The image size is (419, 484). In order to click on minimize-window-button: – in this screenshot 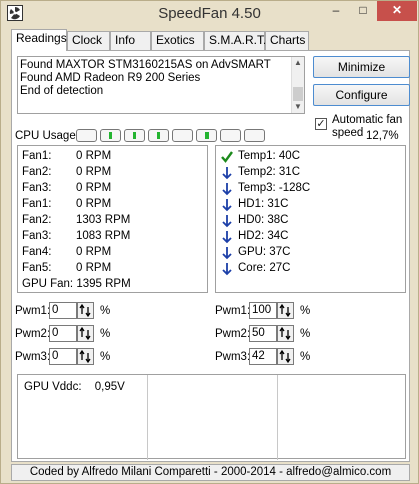, I will do `click(336, 11)`.